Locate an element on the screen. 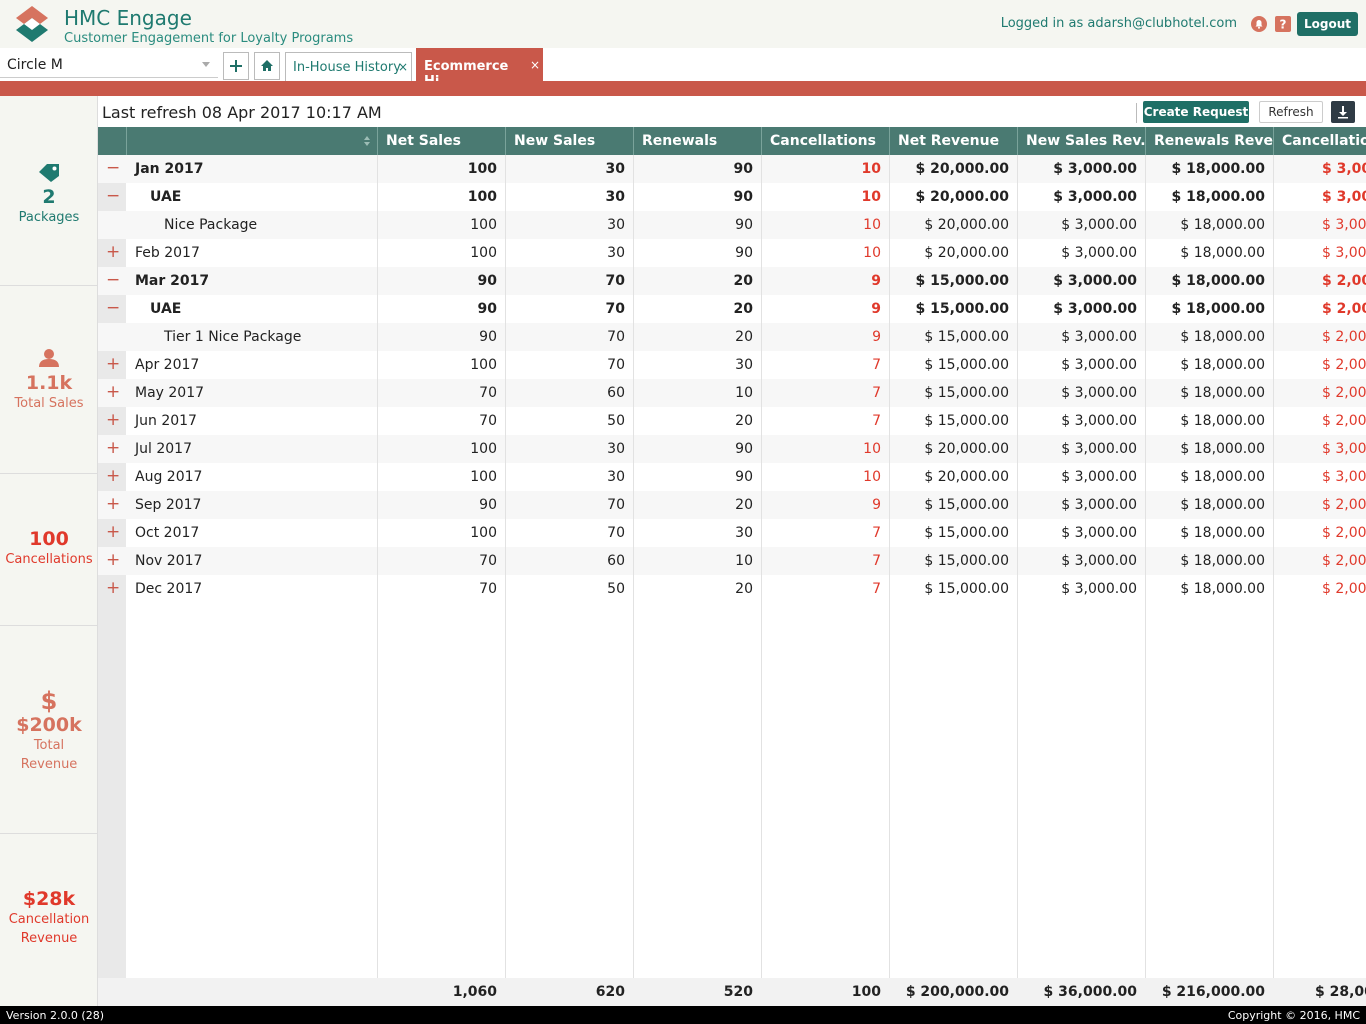 This screenshot has width=1366, height=1024. table-cell: 9 is located at coordinates (876, 505).